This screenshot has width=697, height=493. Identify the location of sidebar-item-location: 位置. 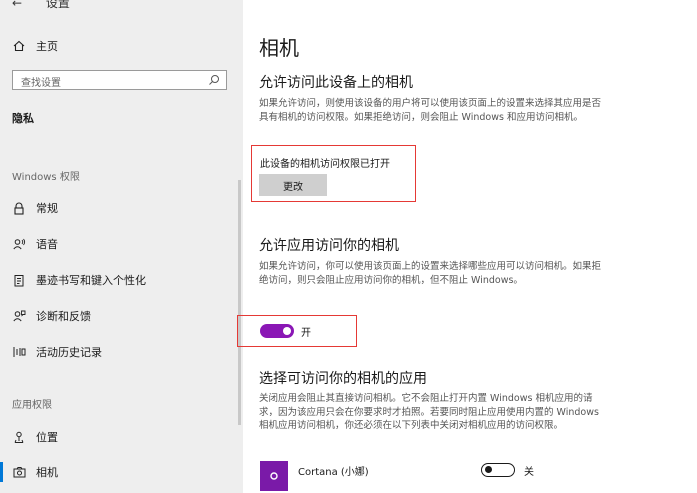
(35, 437).